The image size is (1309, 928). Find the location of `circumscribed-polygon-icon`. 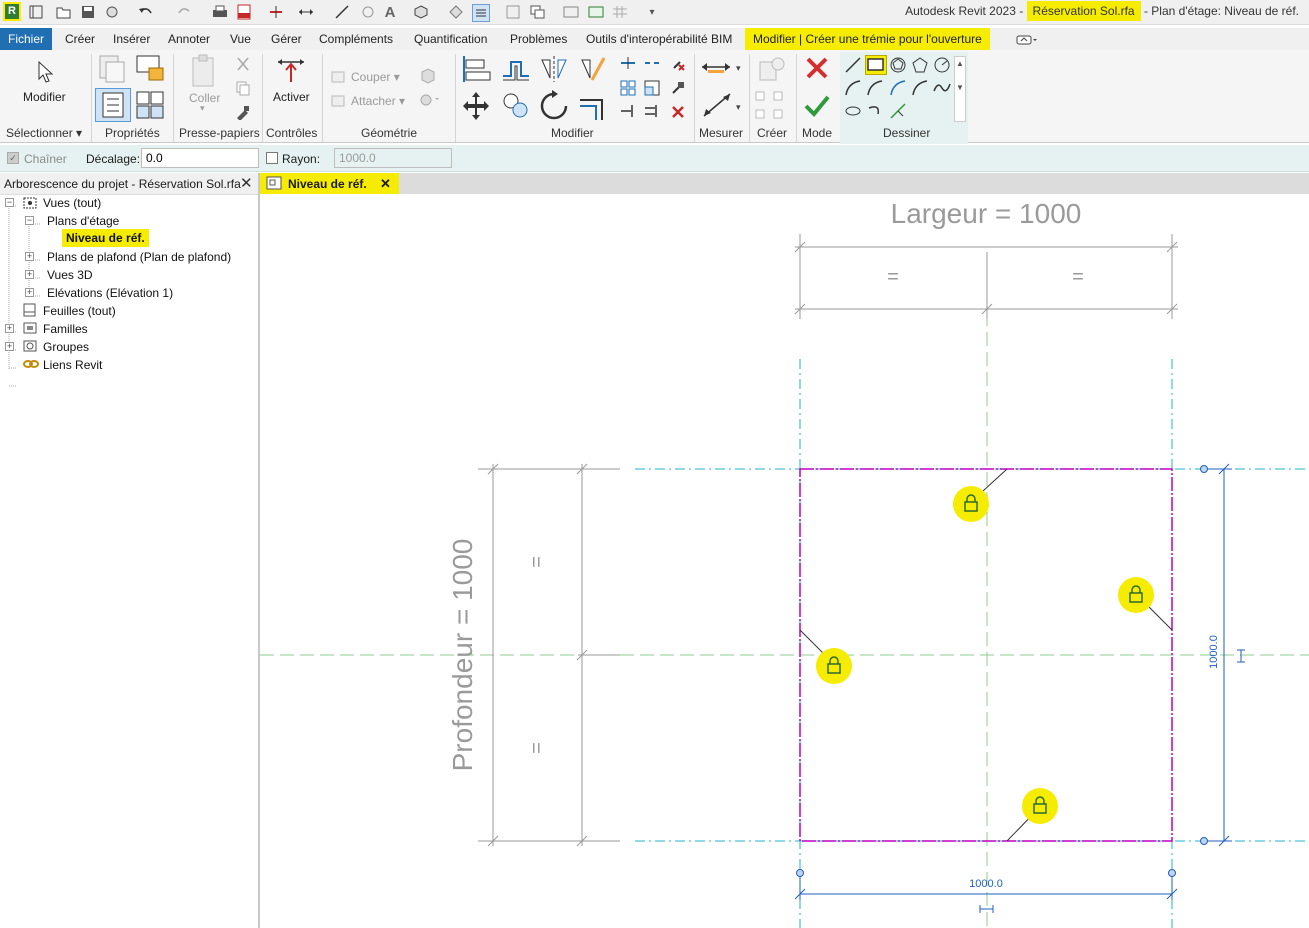

circumscribed-polygon-icon is located at coordinates (920, 66).